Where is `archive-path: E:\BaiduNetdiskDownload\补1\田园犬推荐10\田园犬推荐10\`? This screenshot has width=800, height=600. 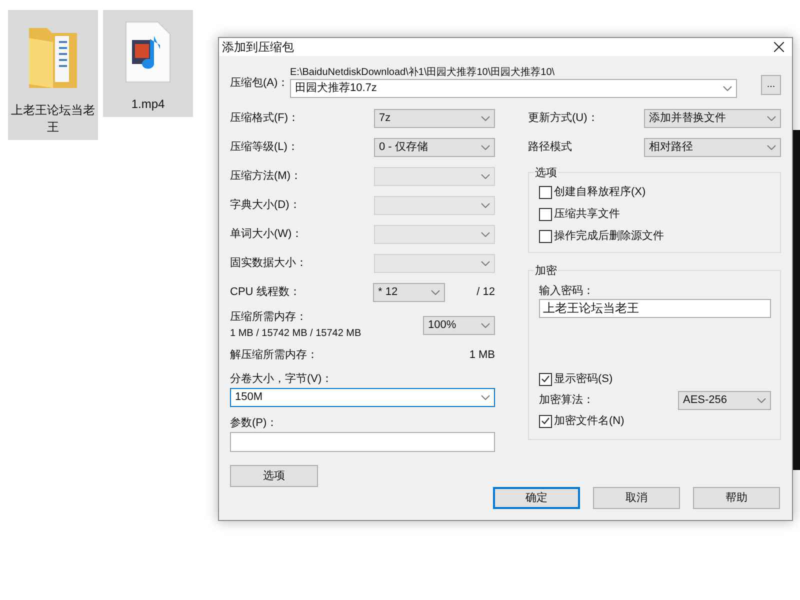 archive-path: E:\BaiduNetdiskDownload\补1\田园犬推荐10\田园犬推荐10\ is located at coordinates (423, 72).